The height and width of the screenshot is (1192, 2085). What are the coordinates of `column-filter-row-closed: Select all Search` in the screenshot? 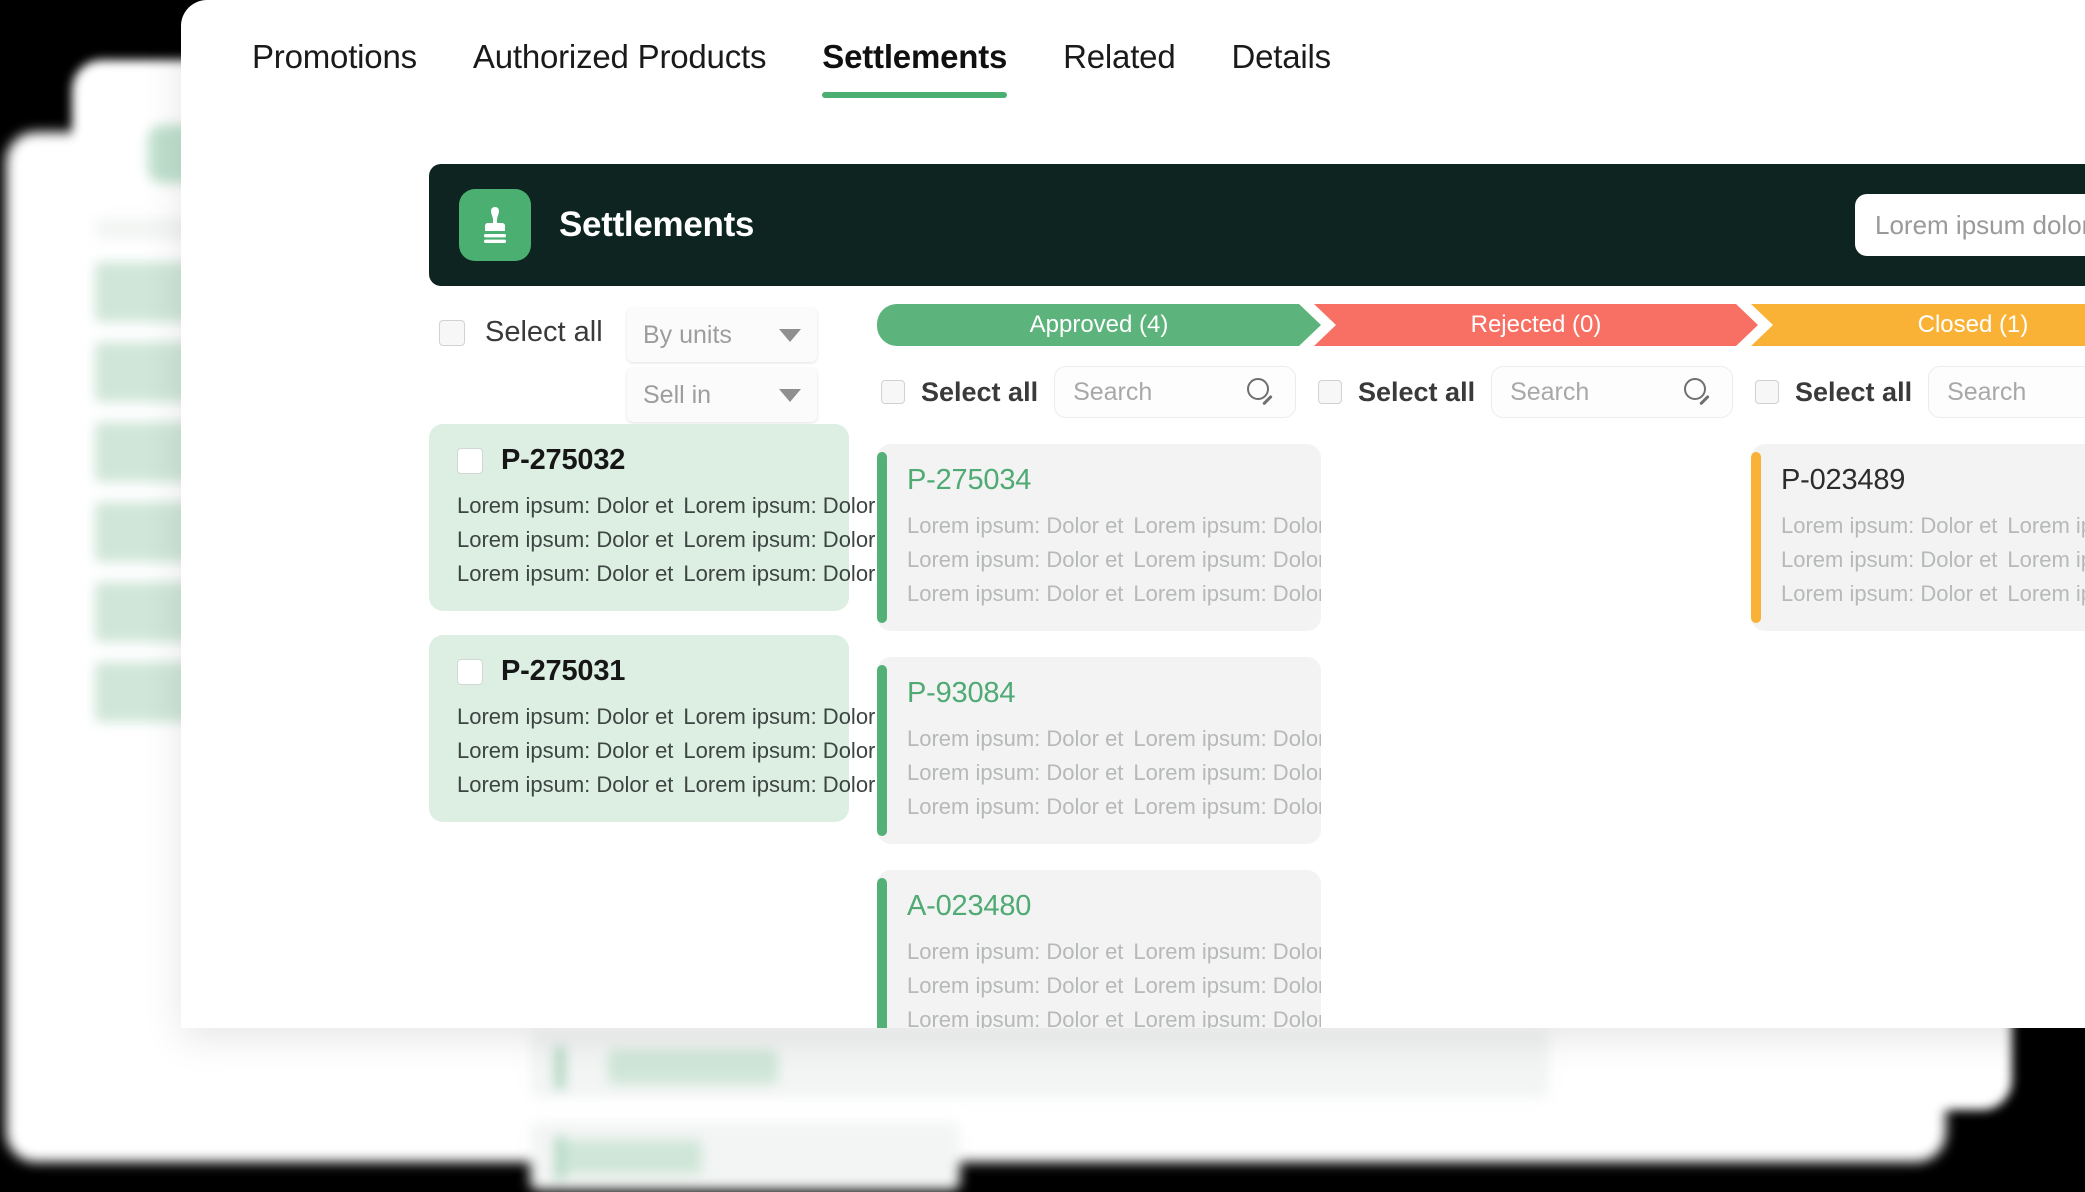 It's located at (1918, 392).